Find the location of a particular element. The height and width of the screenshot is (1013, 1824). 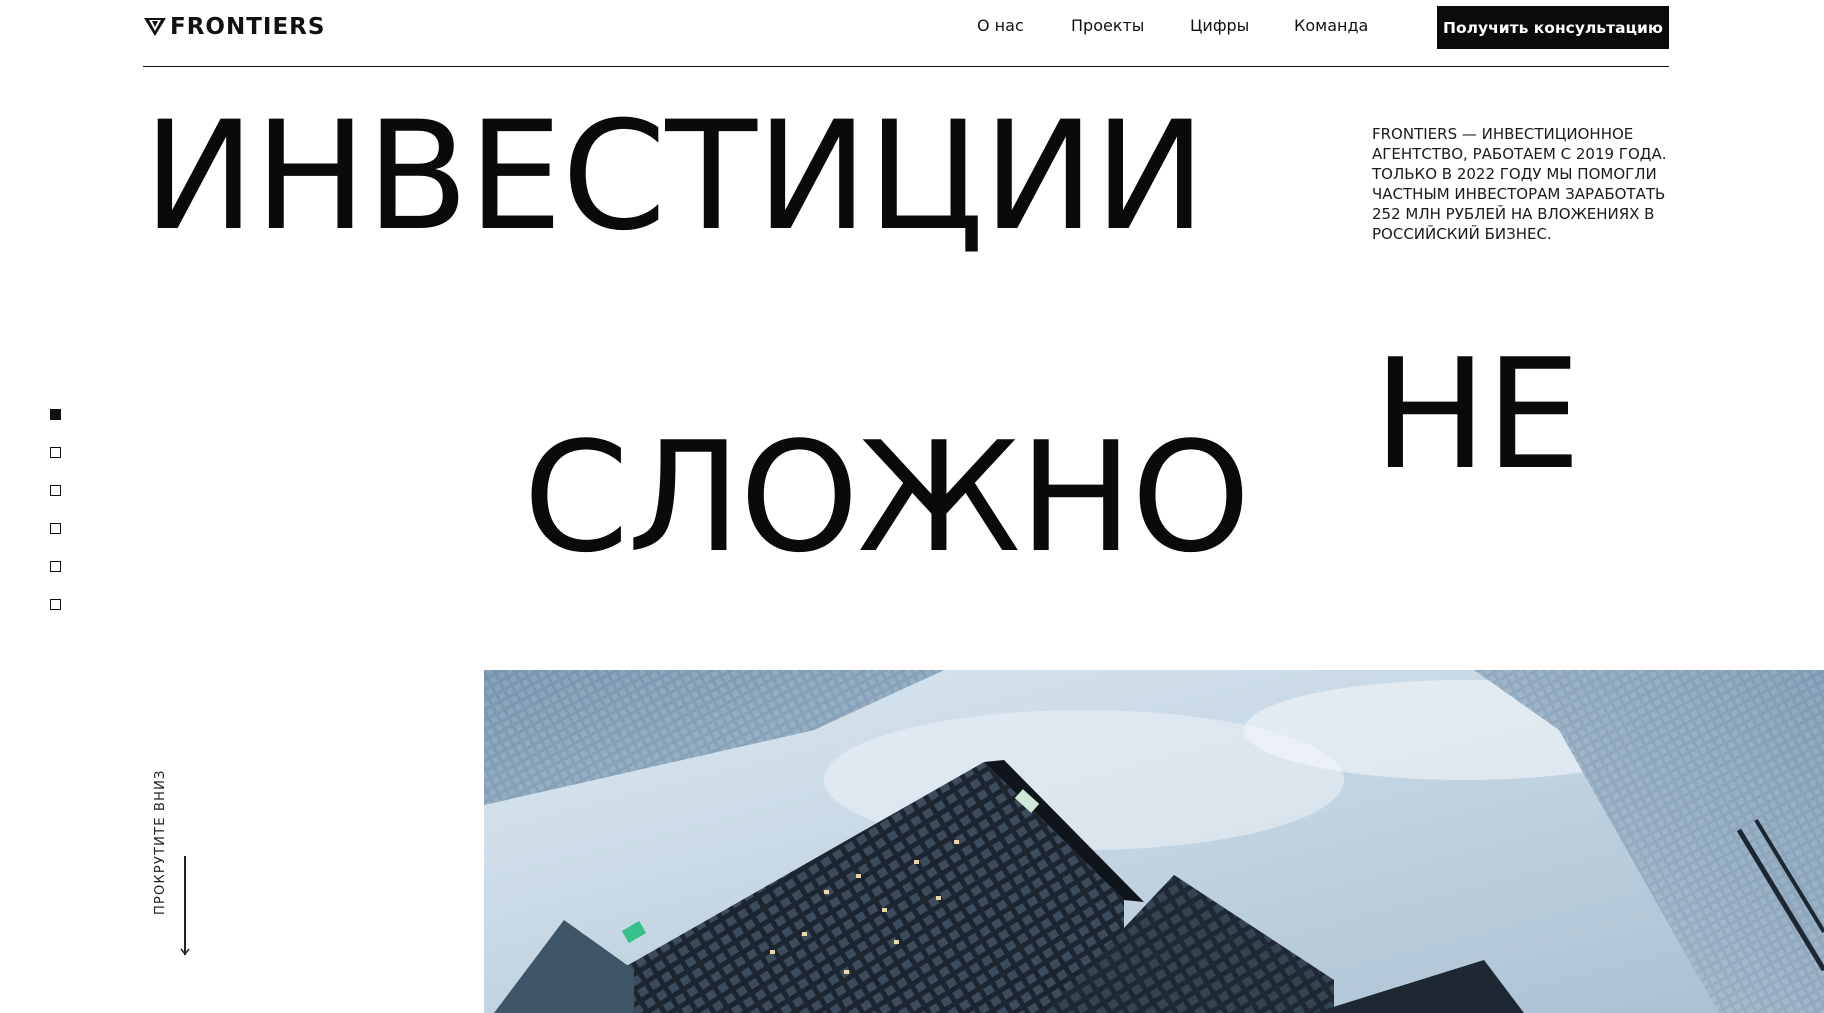

nav-item-about: О нас is located at coordinates (1000, 25).